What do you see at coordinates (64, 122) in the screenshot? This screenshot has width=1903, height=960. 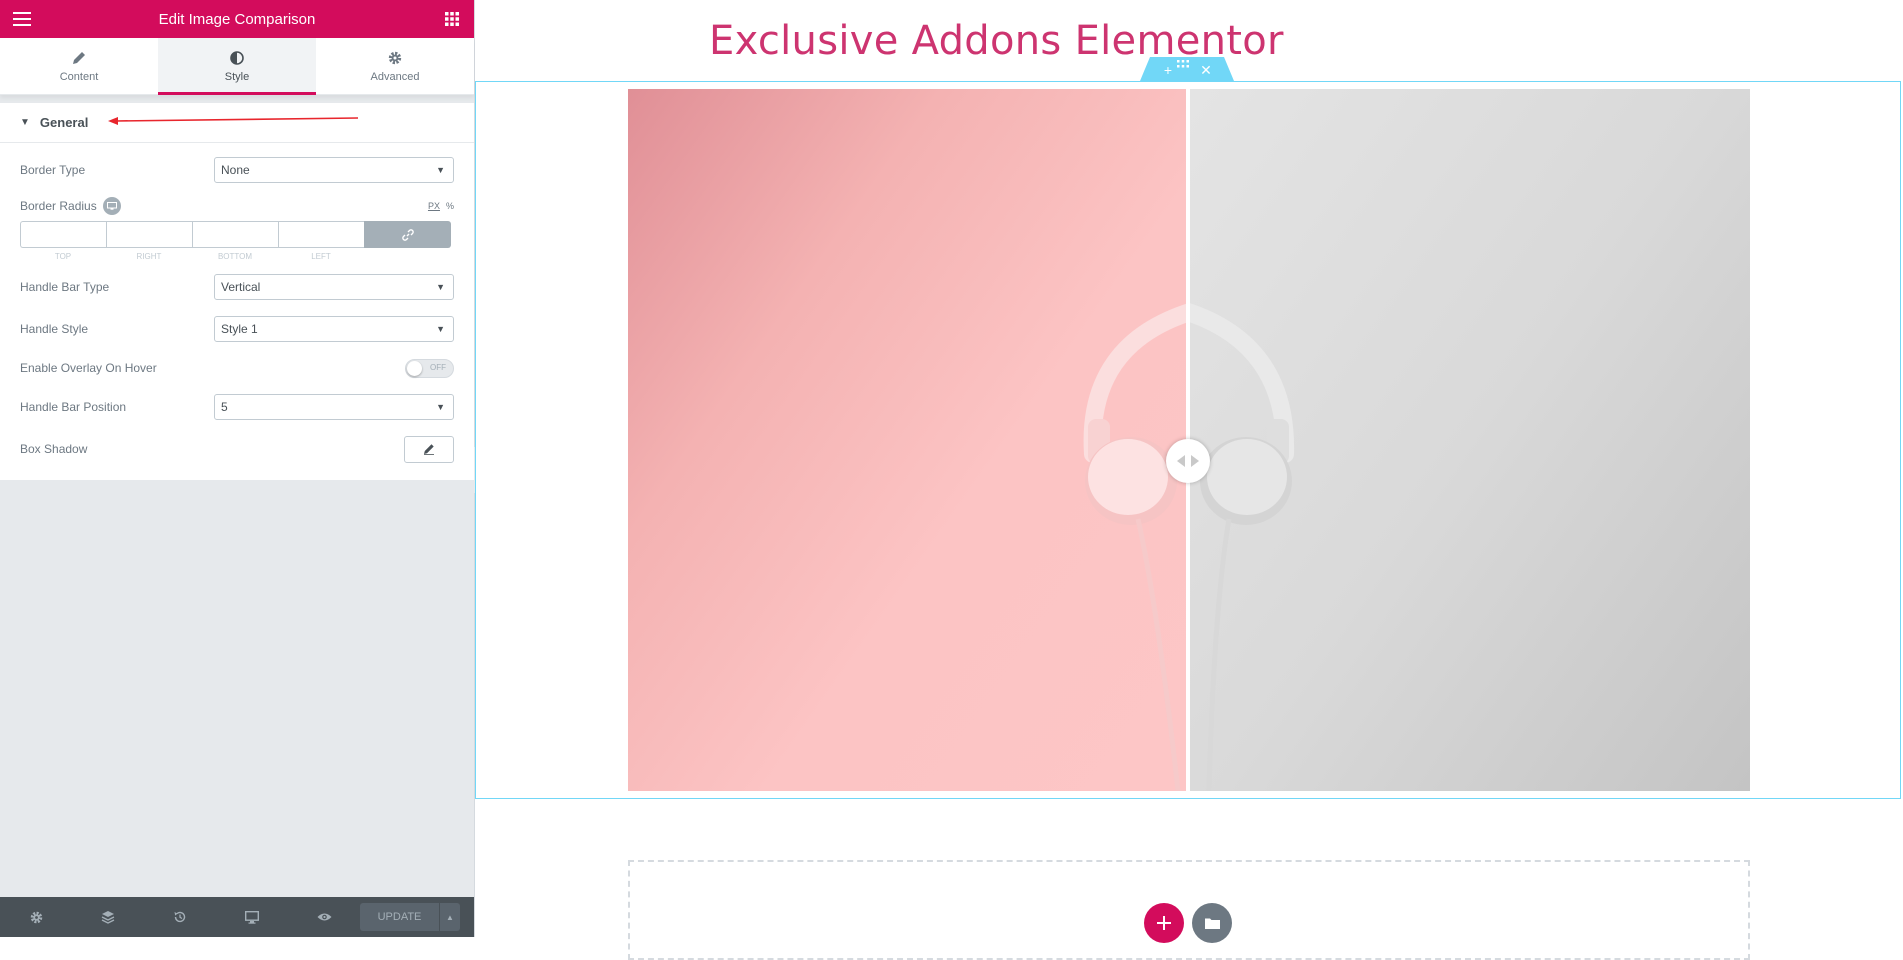 I see `section-title: General` at bounding box center [64, 122].